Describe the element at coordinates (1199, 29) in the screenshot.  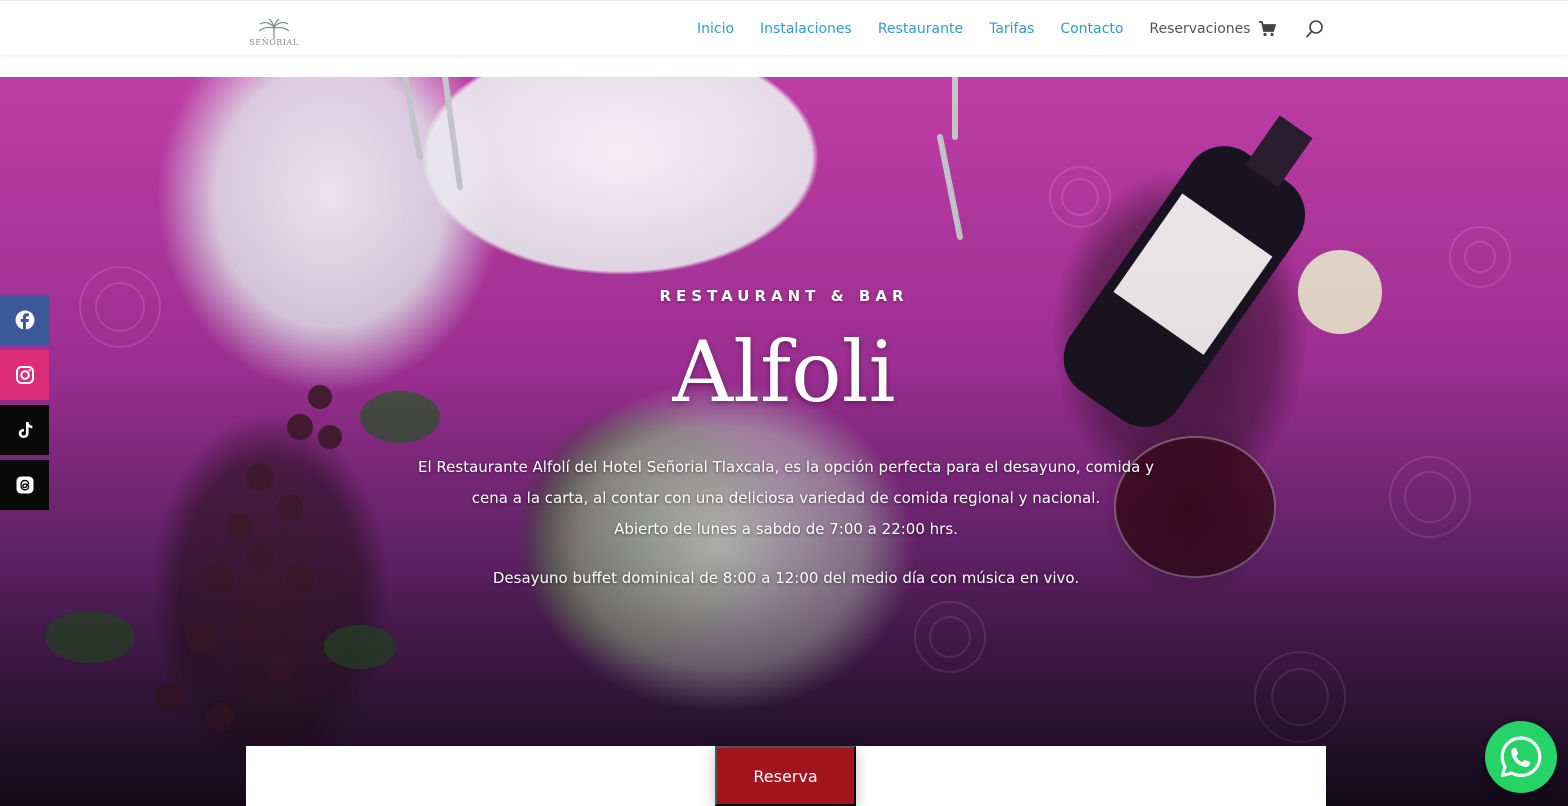
I see `nav-reservaciones: Reservaciones` at that location.